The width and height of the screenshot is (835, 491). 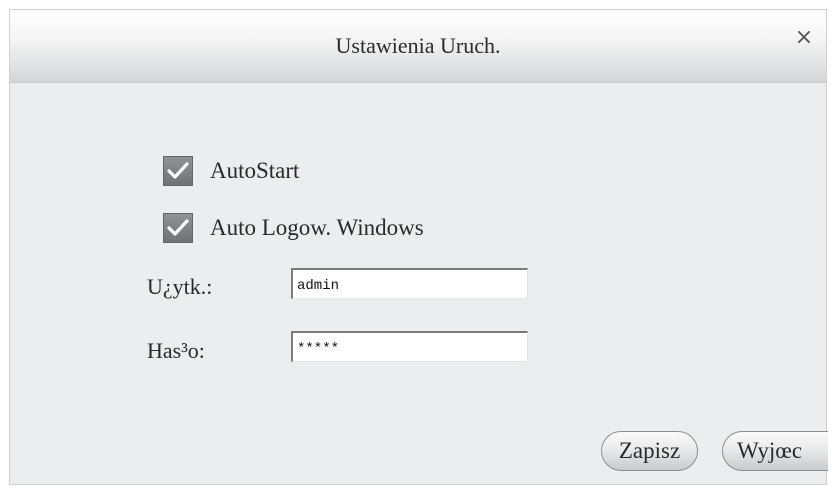 I want to click on dialog-title: Ustawienia Uruch., so click(x=418, y=45).